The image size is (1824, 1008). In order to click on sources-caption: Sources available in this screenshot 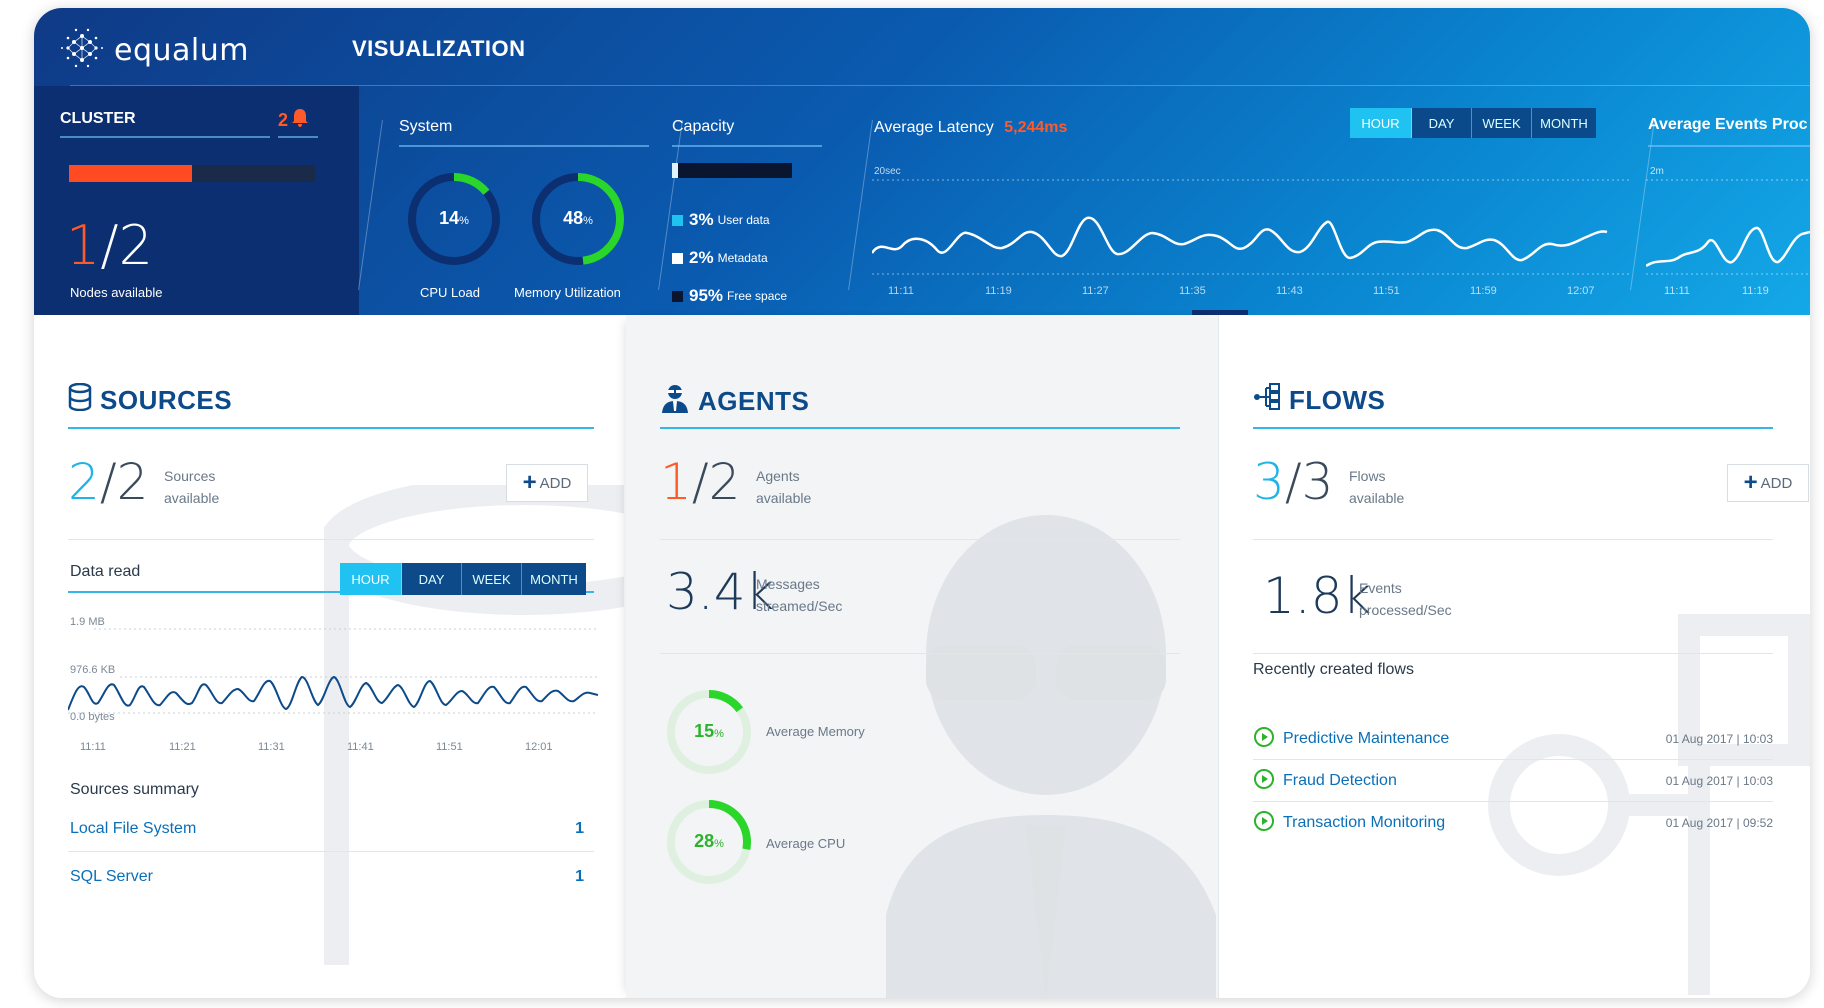, I will do `click(191, 487)`.